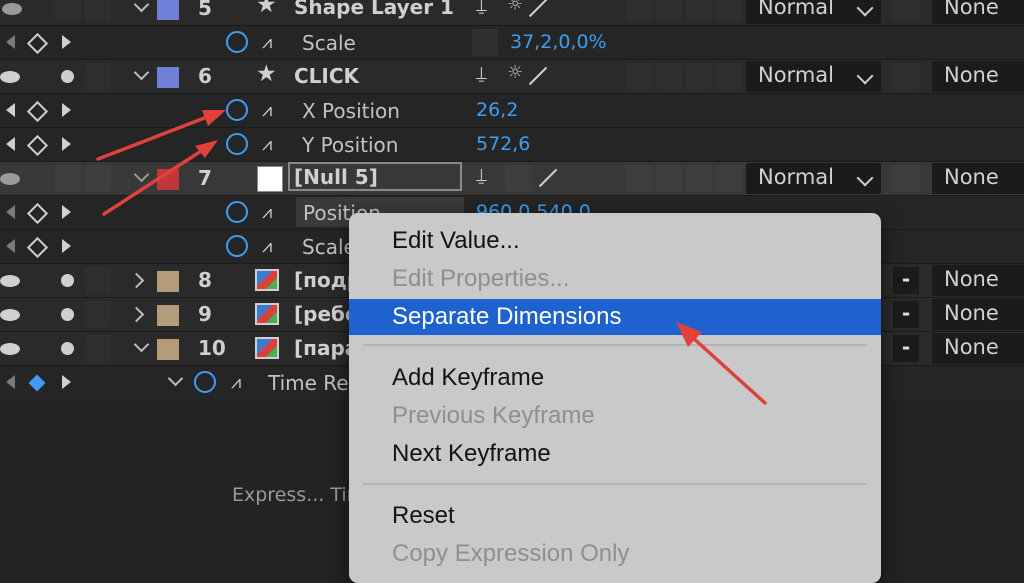 This screenshot has height=583, width=1024. Describe the element at coordinates (158, 179) in the screenshot. I see `annotation-arrow-y-position` at that location.